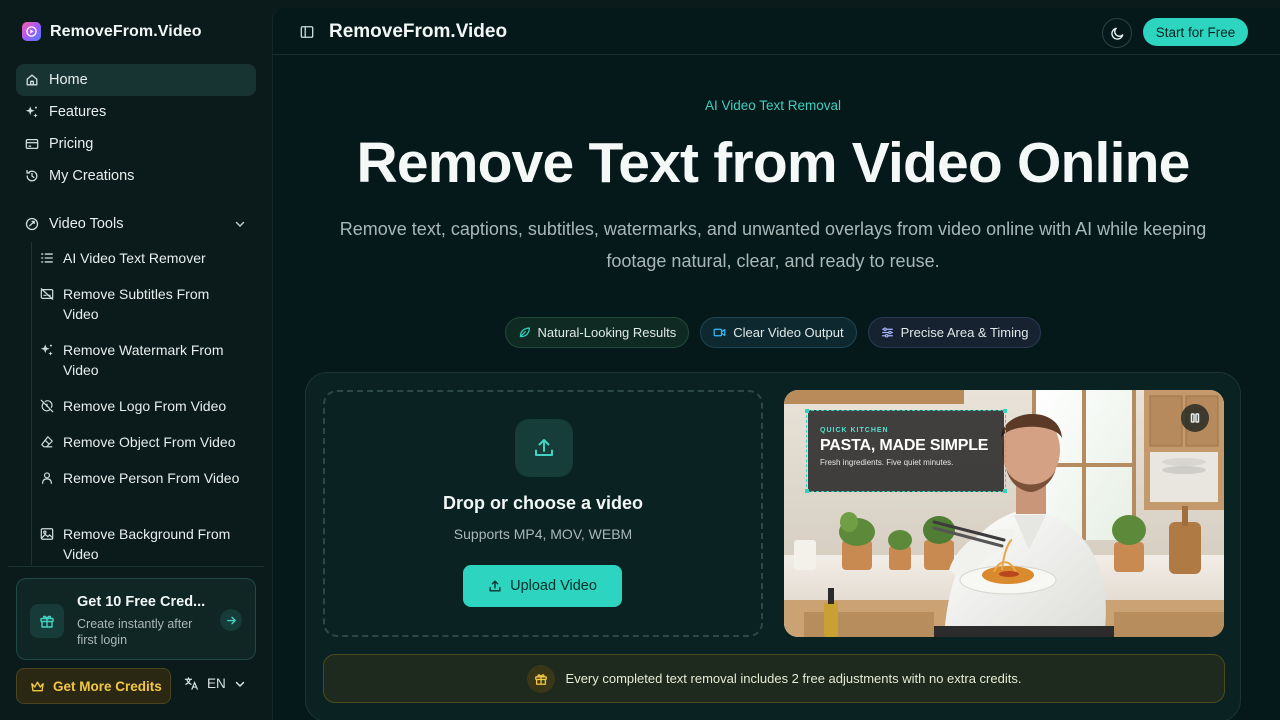  Describe the element at coordinates (607, 332) in the screenshot. I see `chip-label: Natural-Looking Results` at that location.